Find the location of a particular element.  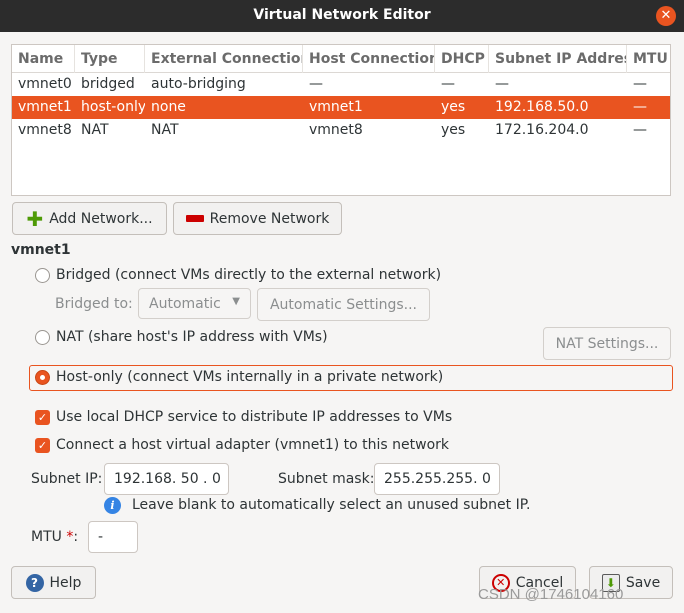

remove-network-label: Remove Network is located at coordinates (269, 218).